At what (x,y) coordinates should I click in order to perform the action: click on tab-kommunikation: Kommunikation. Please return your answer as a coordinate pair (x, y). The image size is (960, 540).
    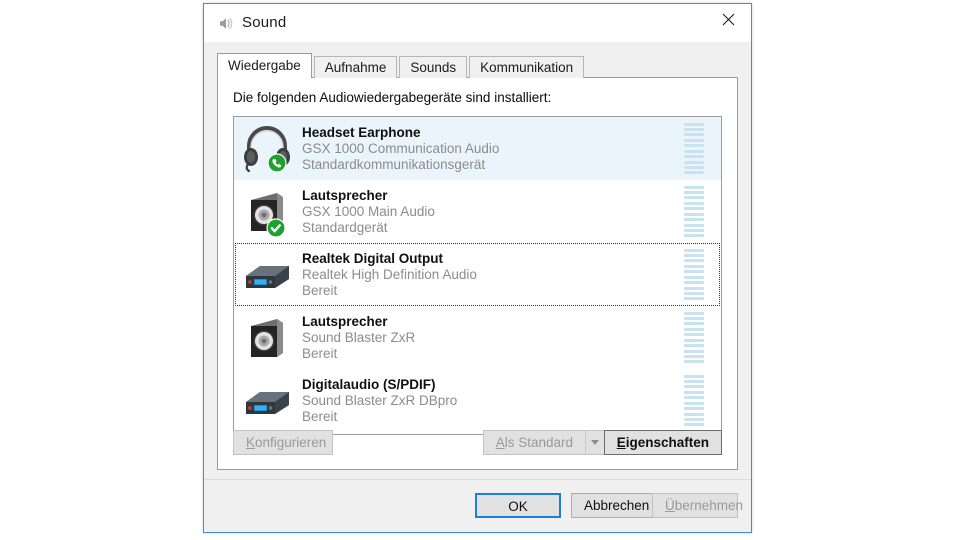
    Looking at the image, I should click on (527, 67).